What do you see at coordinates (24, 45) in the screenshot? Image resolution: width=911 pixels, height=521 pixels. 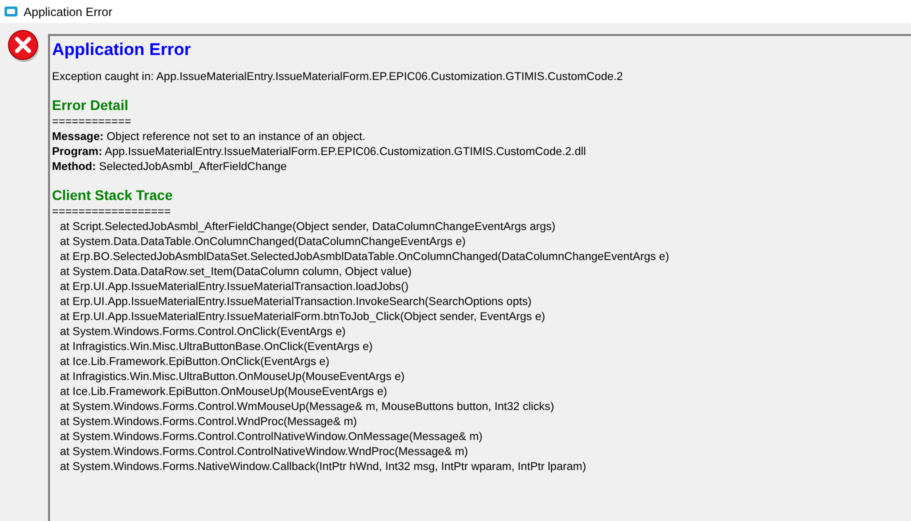 I see `error-icon` at bounding box center [24, 45].